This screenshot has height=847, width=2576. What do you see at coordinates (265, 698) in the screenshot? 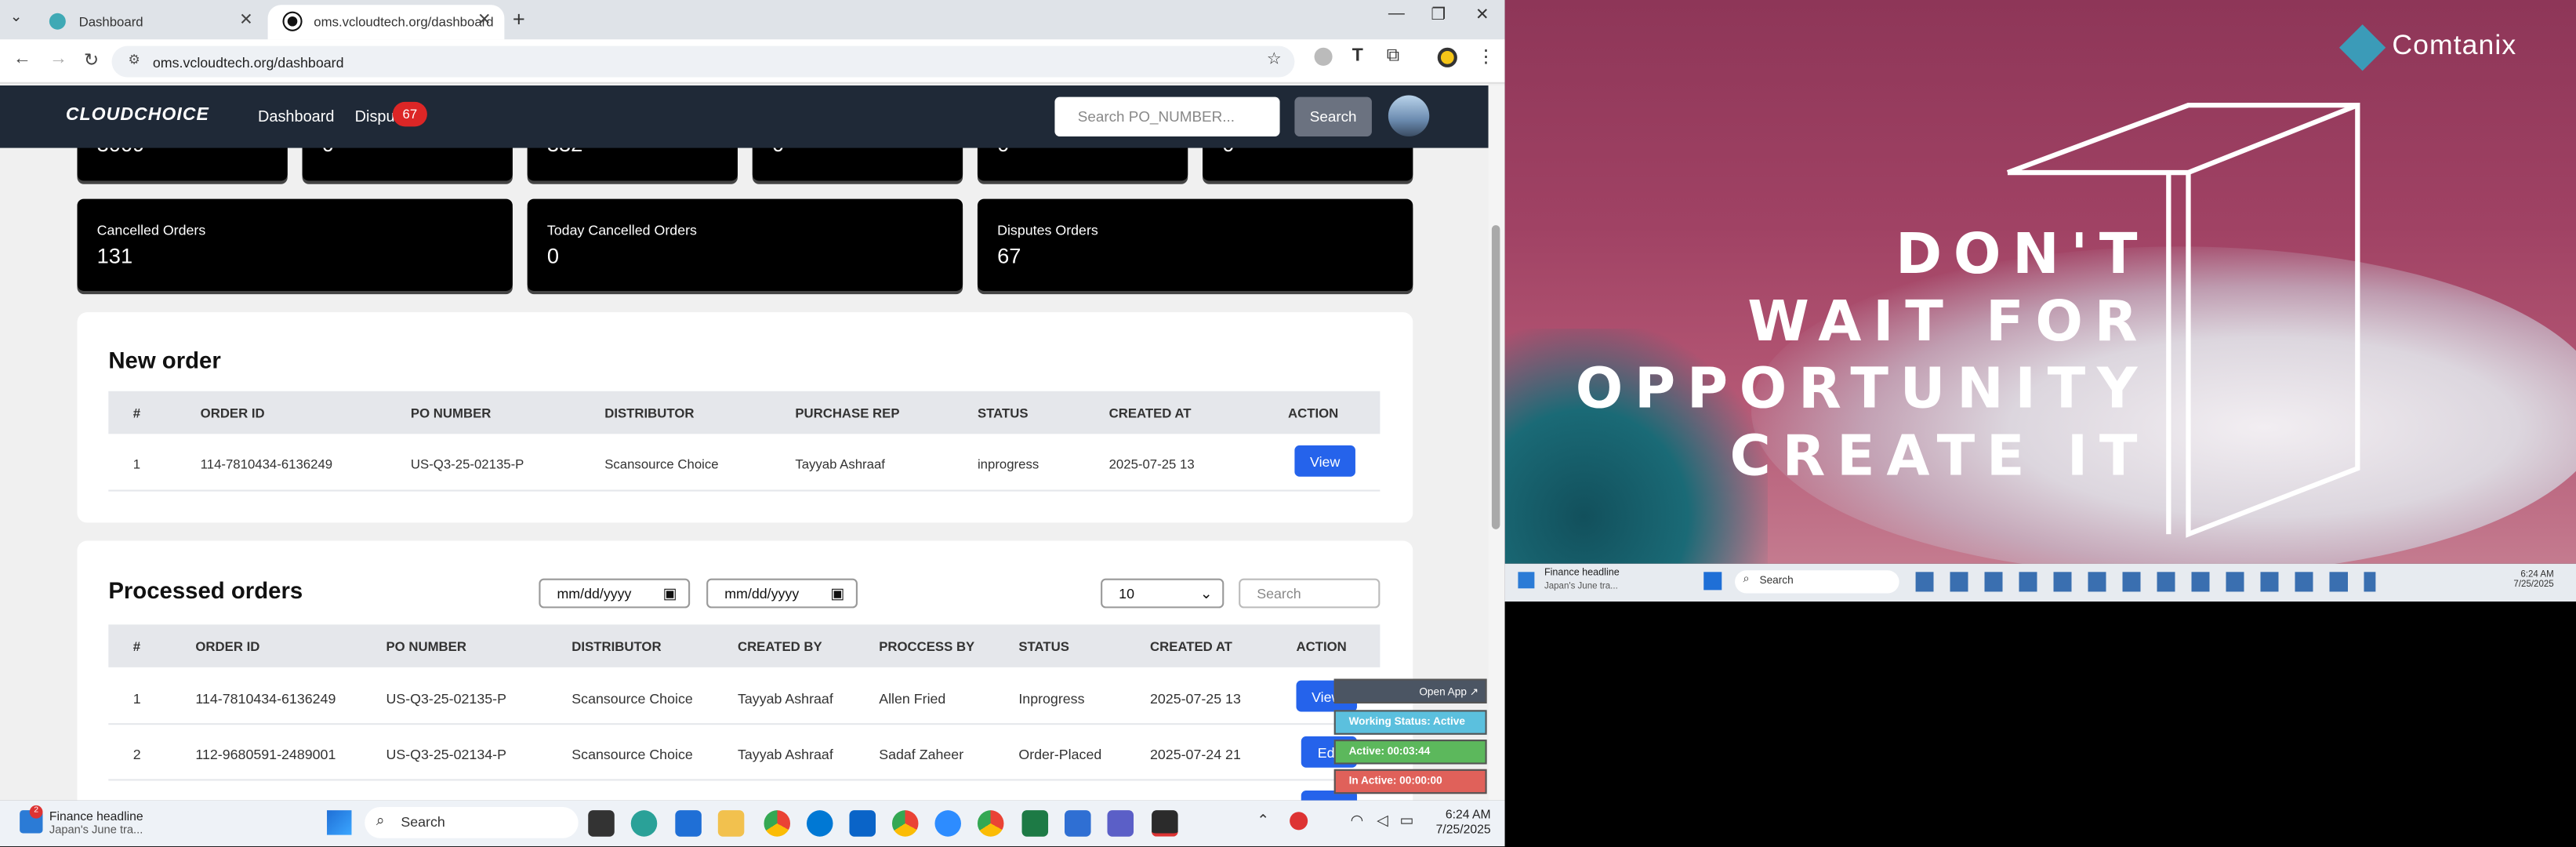
I see `cell: 114-7810434-6136249` at bounding box center [265, 698].